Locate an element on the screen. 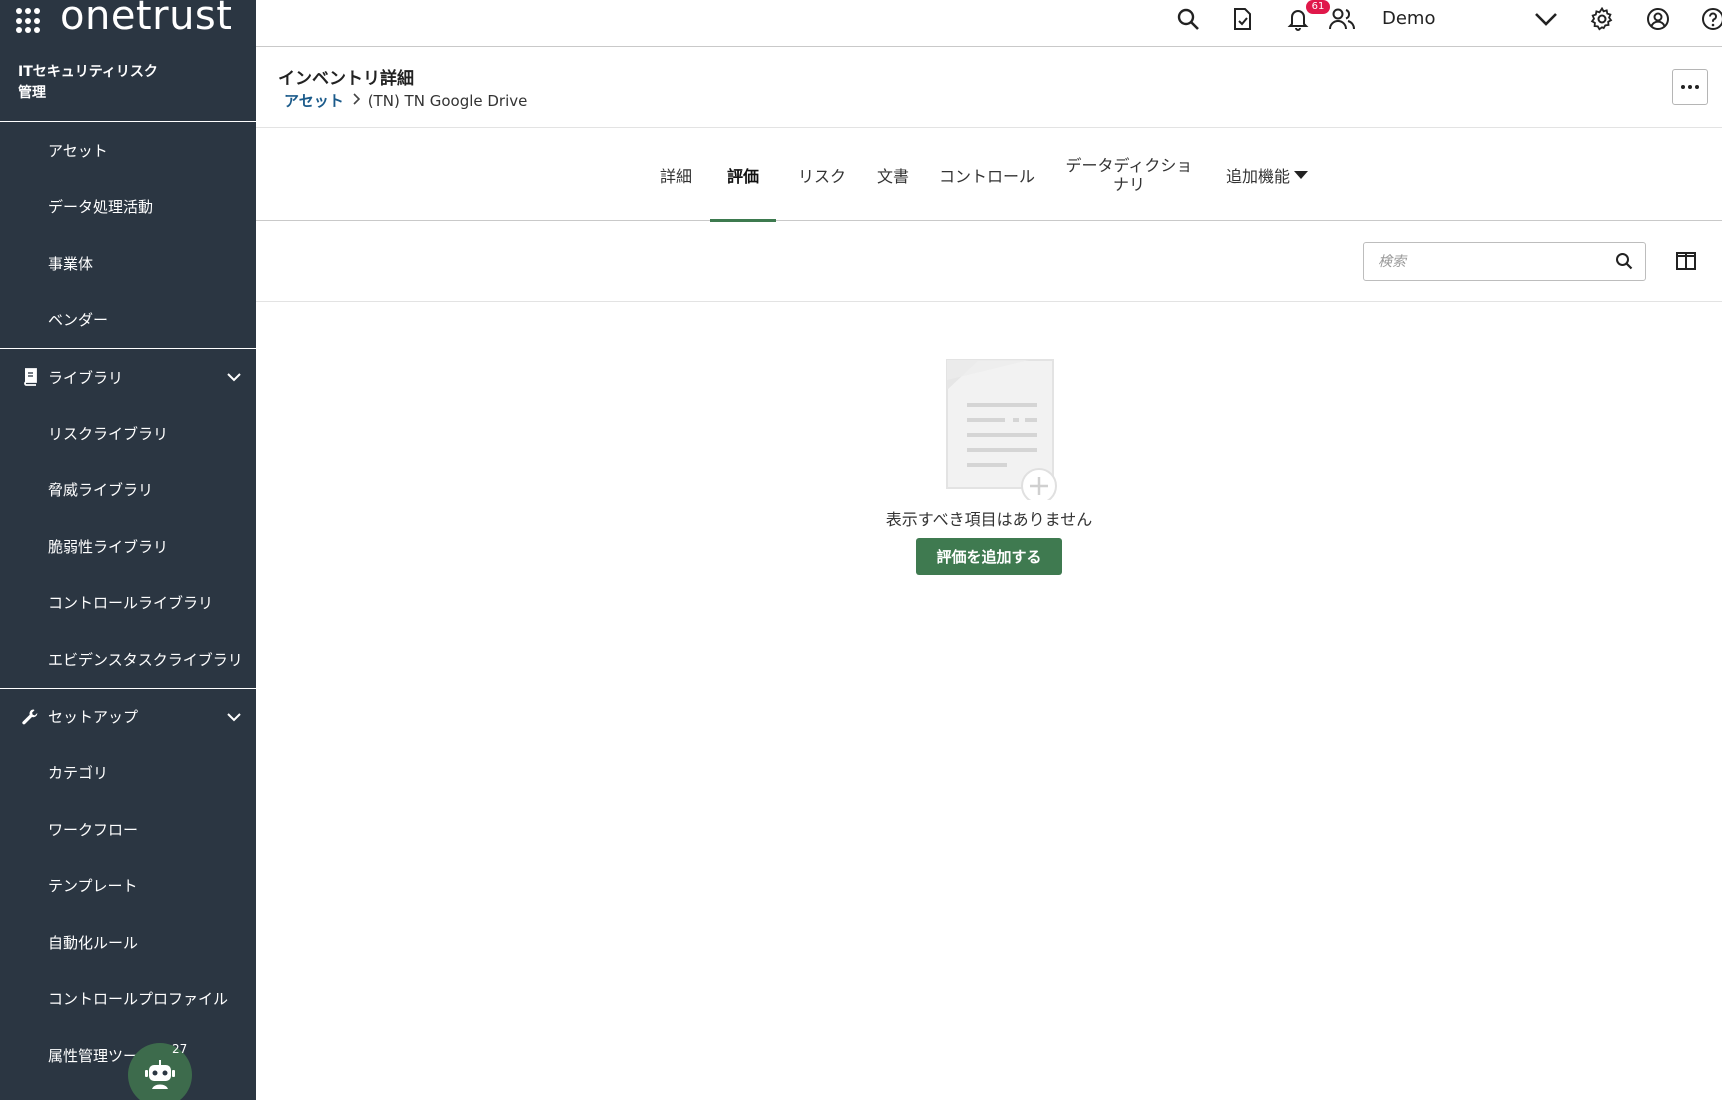  sidebar-item-label: データ処理活動 is located at coordinates (101, 207).